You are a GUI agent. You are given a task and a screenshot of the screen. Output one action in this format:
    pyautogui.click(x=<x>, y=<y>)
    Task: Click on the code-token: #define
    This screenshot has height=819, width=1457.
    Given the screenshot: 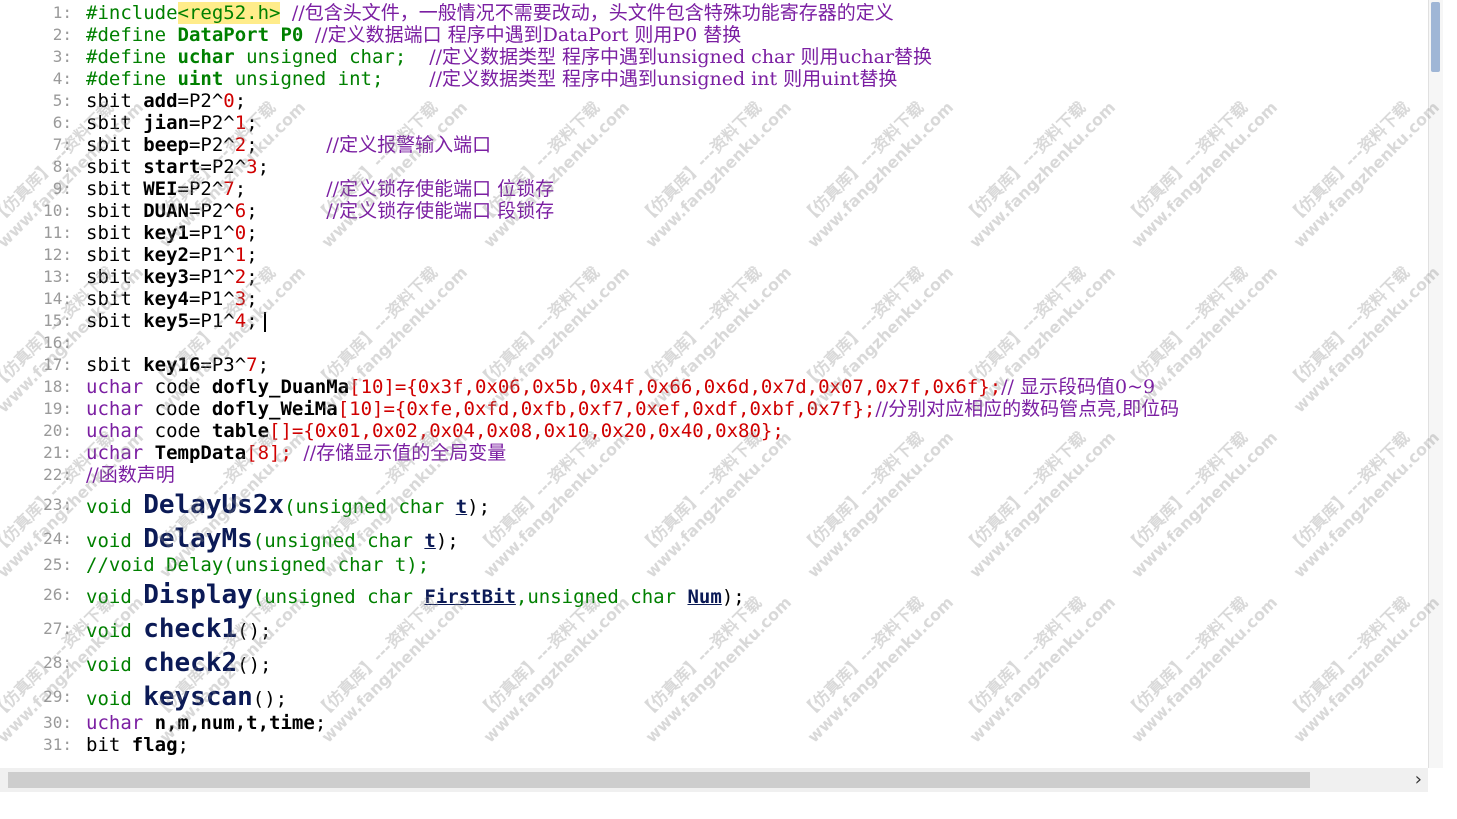 What is the action you would take?
    pyautogui.click(x=132, y=79)
    